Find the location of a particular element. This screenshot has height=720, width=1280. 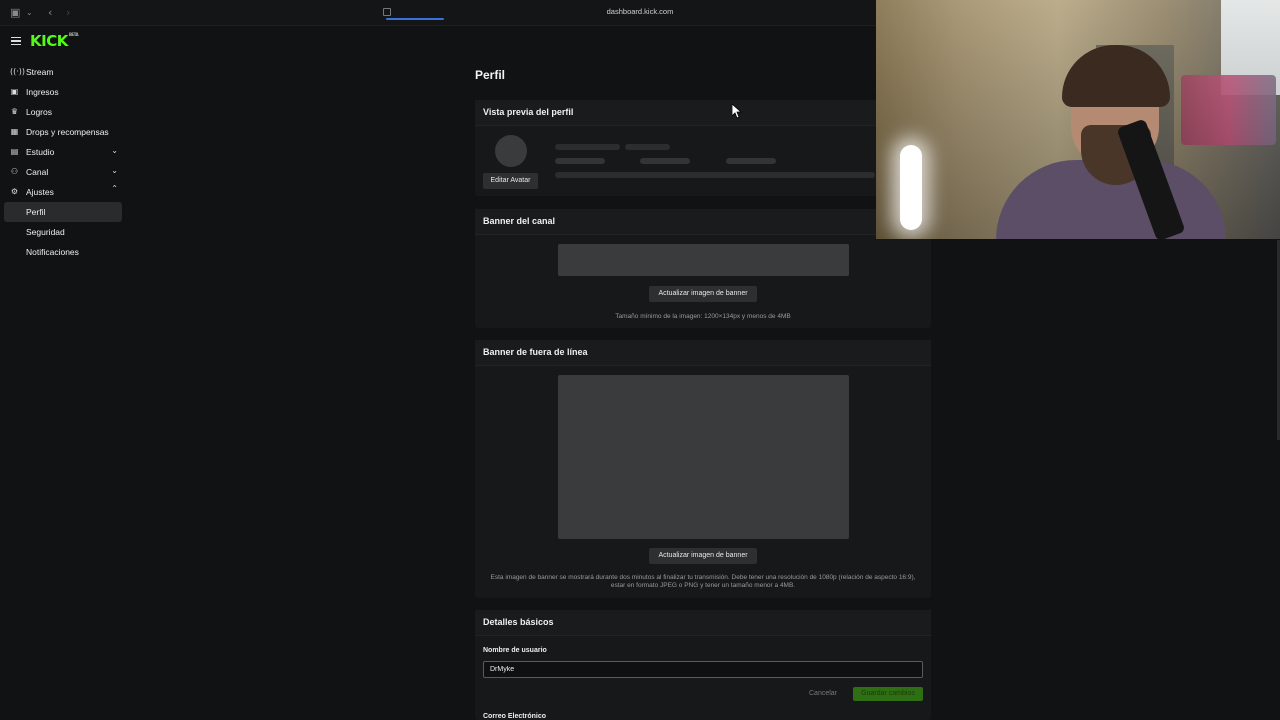

email-label: Correo Electrónico is located at coordinates (515, 716).